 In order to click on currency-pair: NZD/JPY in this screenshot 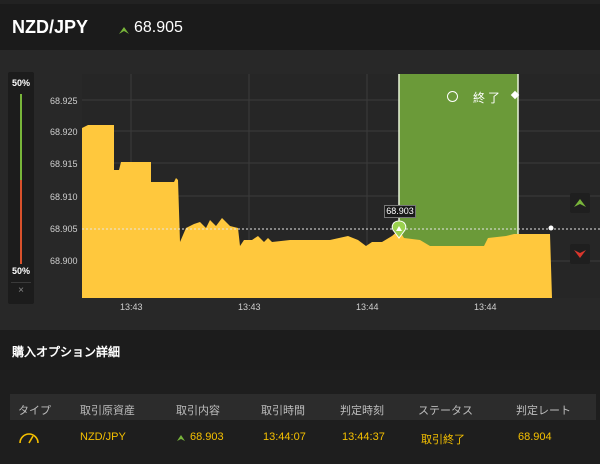, I will do `click(50, 27)`.